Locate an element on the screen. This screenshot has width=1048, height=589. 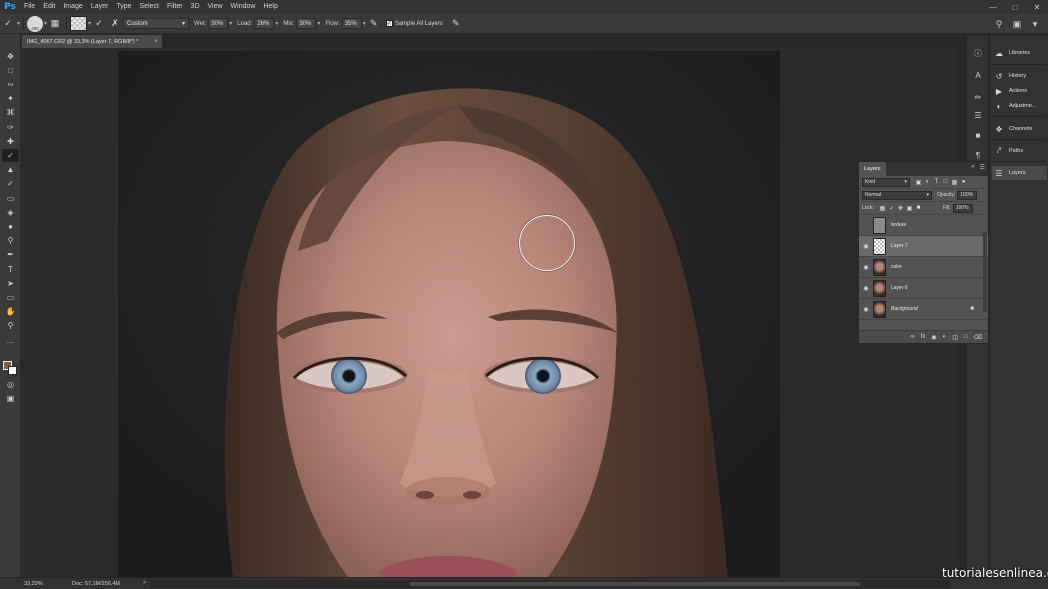
move-tool-icon: ✥ is located at coordinates (10, 56).